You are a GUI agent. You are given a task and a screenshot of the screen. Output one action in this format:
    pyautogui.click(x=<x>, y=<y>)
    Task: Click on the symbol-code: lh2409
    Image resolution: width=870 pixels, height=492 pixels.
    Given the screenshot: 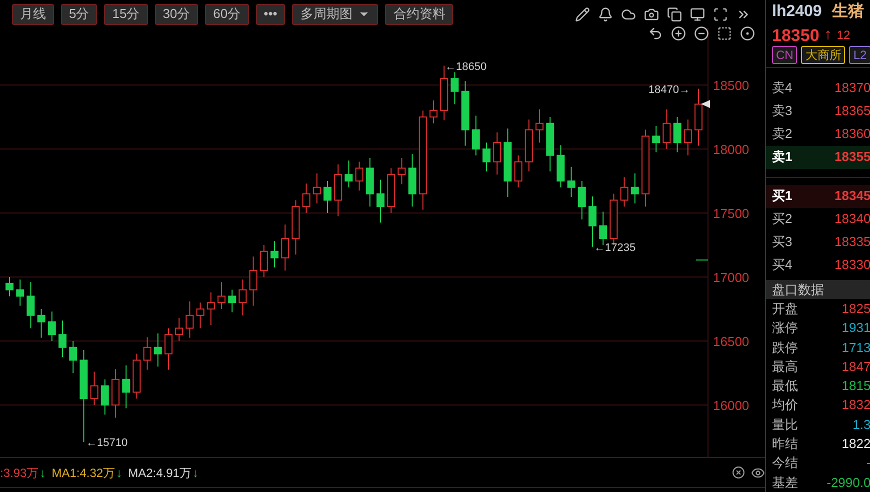 What is the action you would take?
    pyautogui.click(x=797, y=12)
    